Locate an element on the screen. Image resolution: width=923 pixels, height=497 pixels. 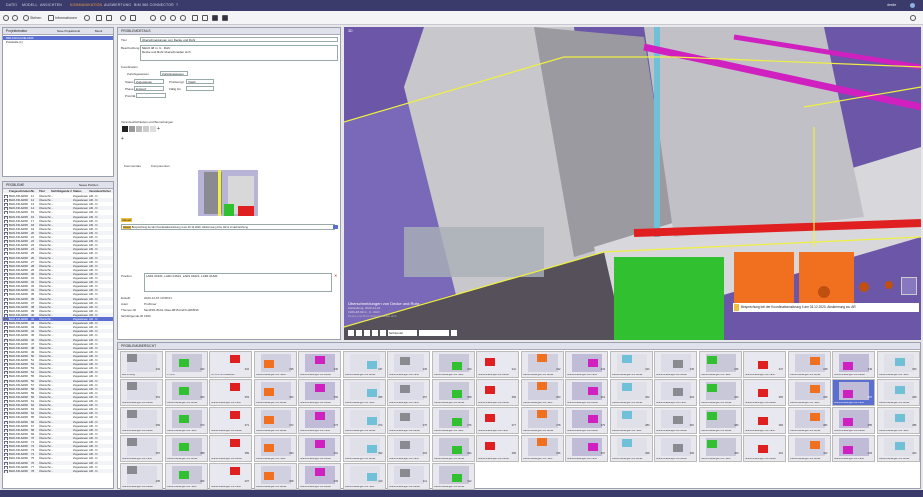
add-swatch-icon: + is located at coordinates (160, 129).